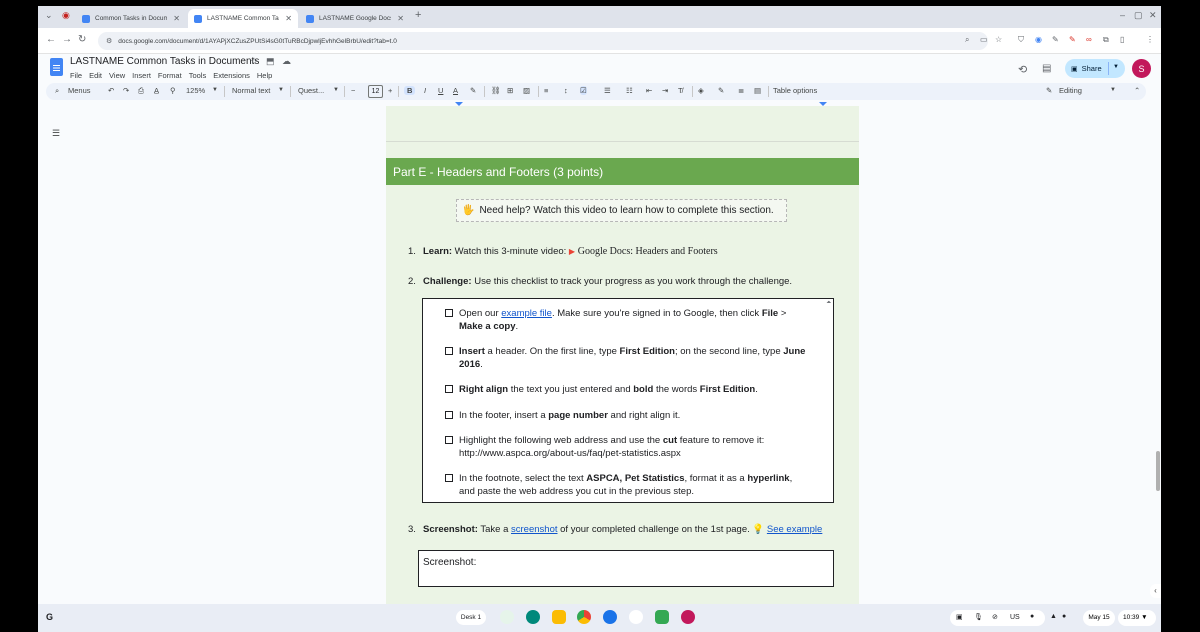  I want to click on insert-image-icon: ▨, so click(526, 90).